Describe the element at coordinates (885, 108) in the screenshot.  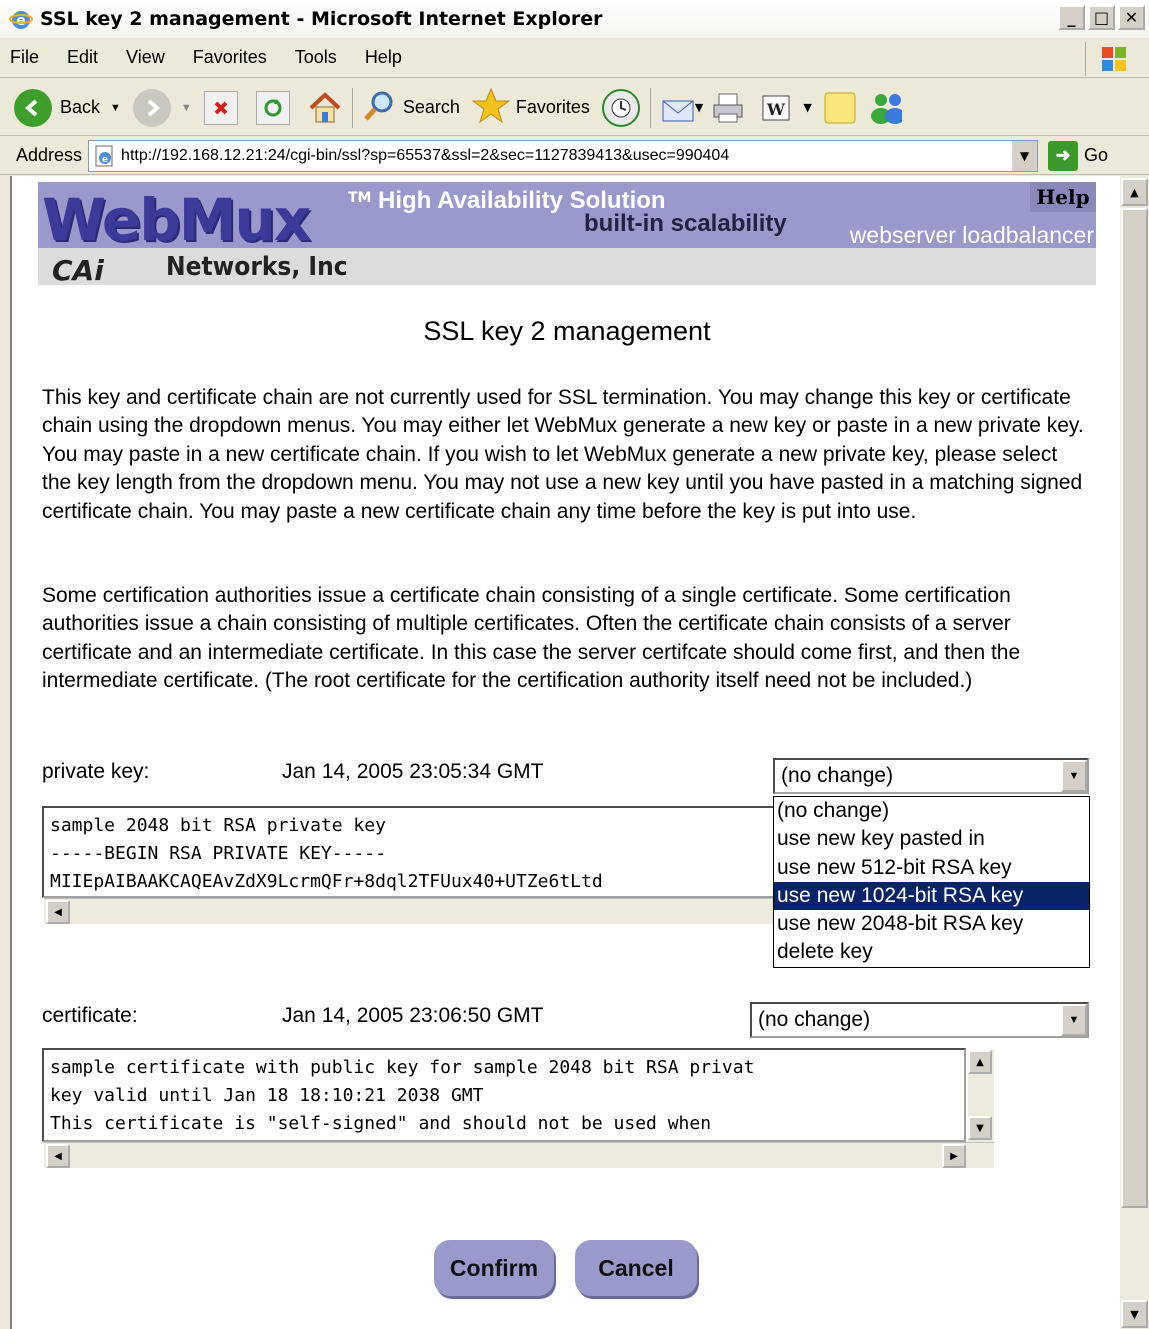
I see `messenger-icon` at that location.